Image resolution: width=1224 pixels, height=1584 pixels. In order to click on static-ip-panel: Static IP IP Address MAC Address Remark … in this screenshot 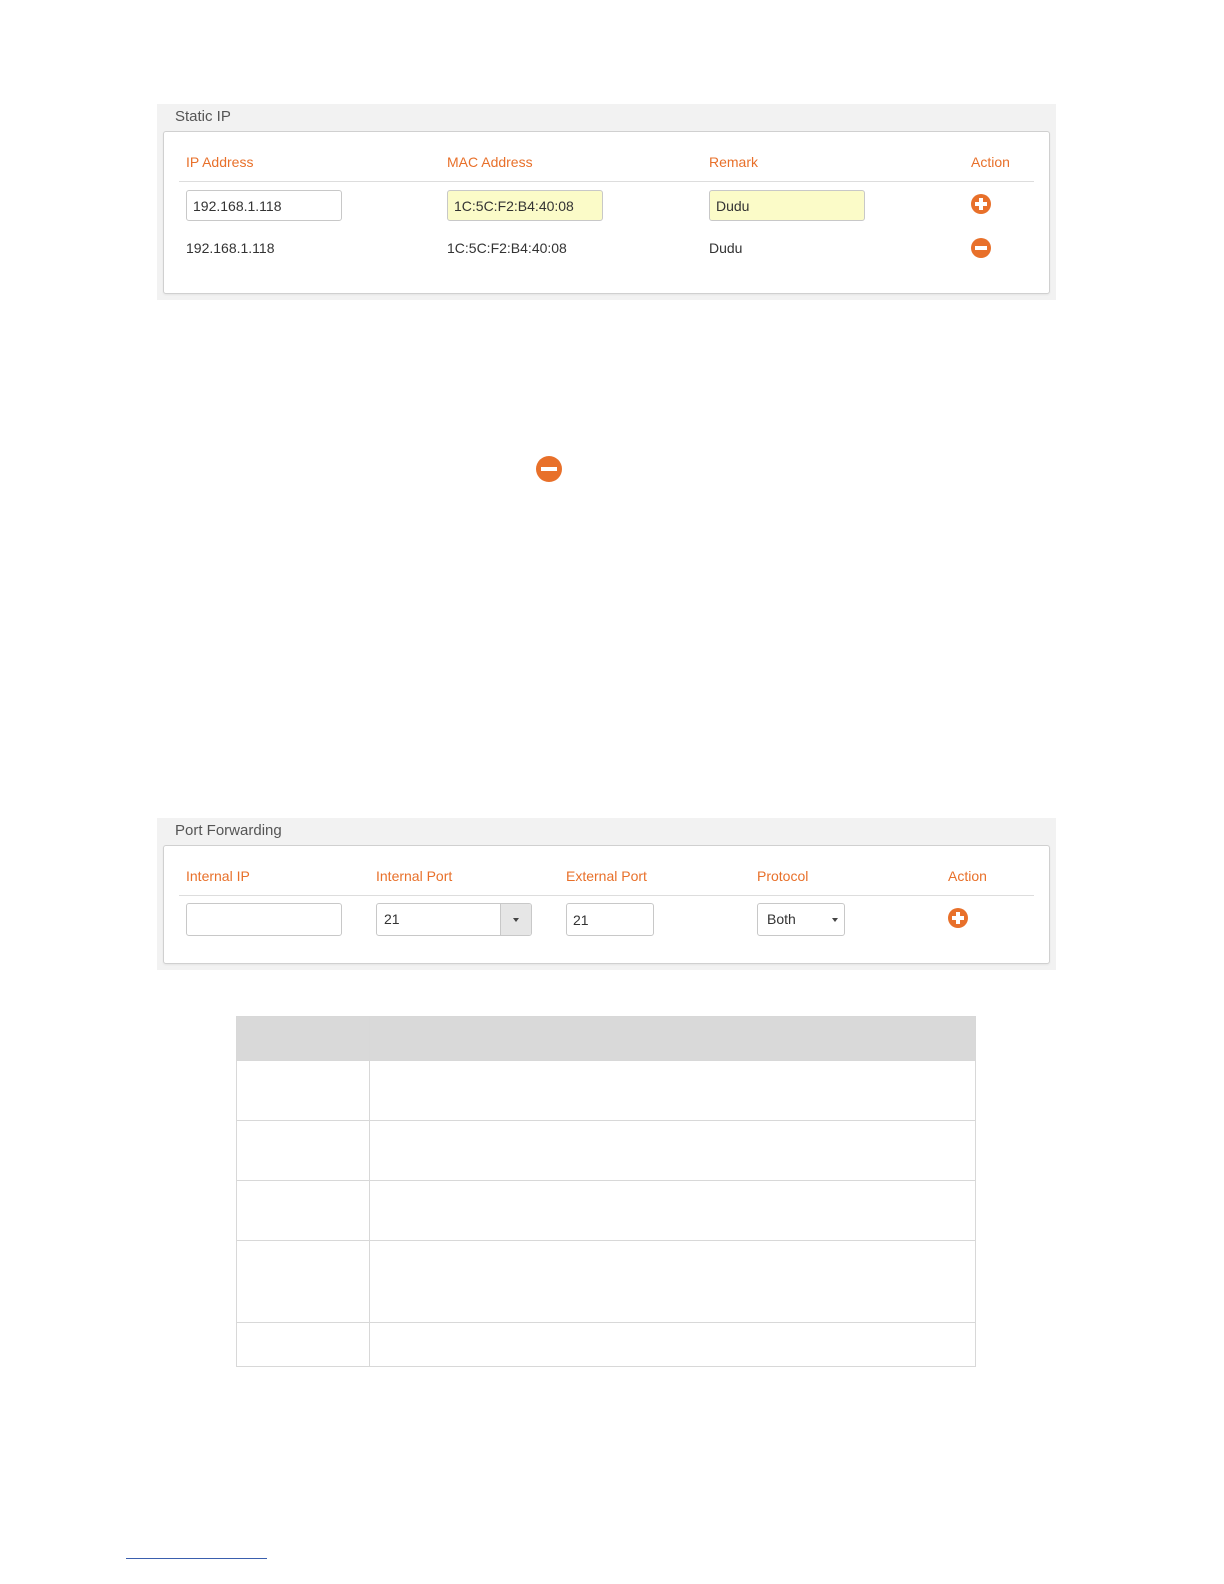, I will do `click(606, 202)`.